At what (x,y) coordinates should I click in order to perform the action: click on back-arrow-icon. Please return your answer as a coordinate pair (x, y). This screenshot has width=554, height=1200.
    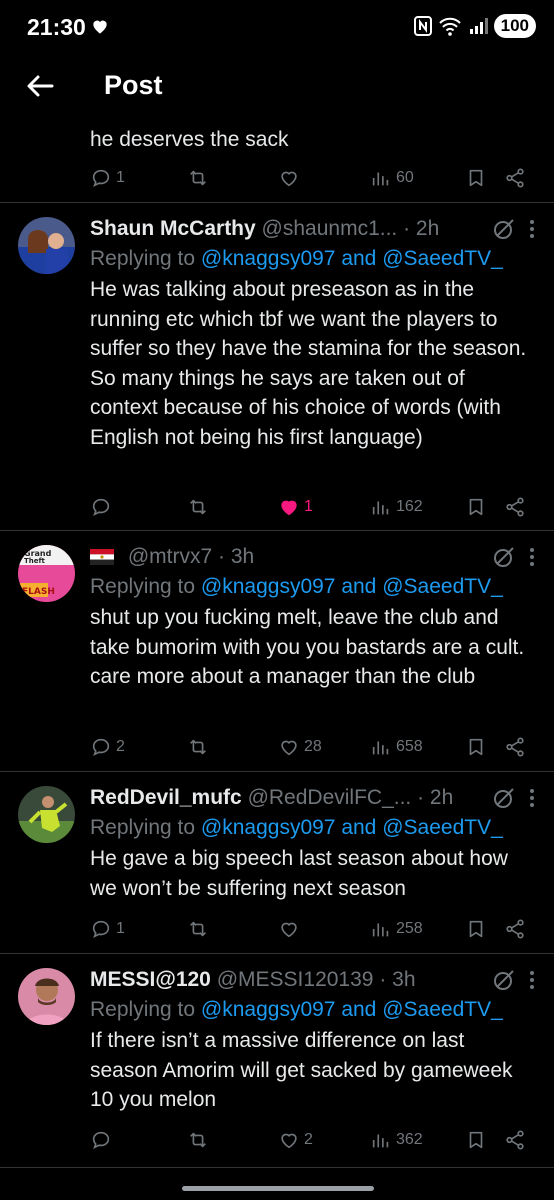
    Looking at the image, I should click on (40, 86).